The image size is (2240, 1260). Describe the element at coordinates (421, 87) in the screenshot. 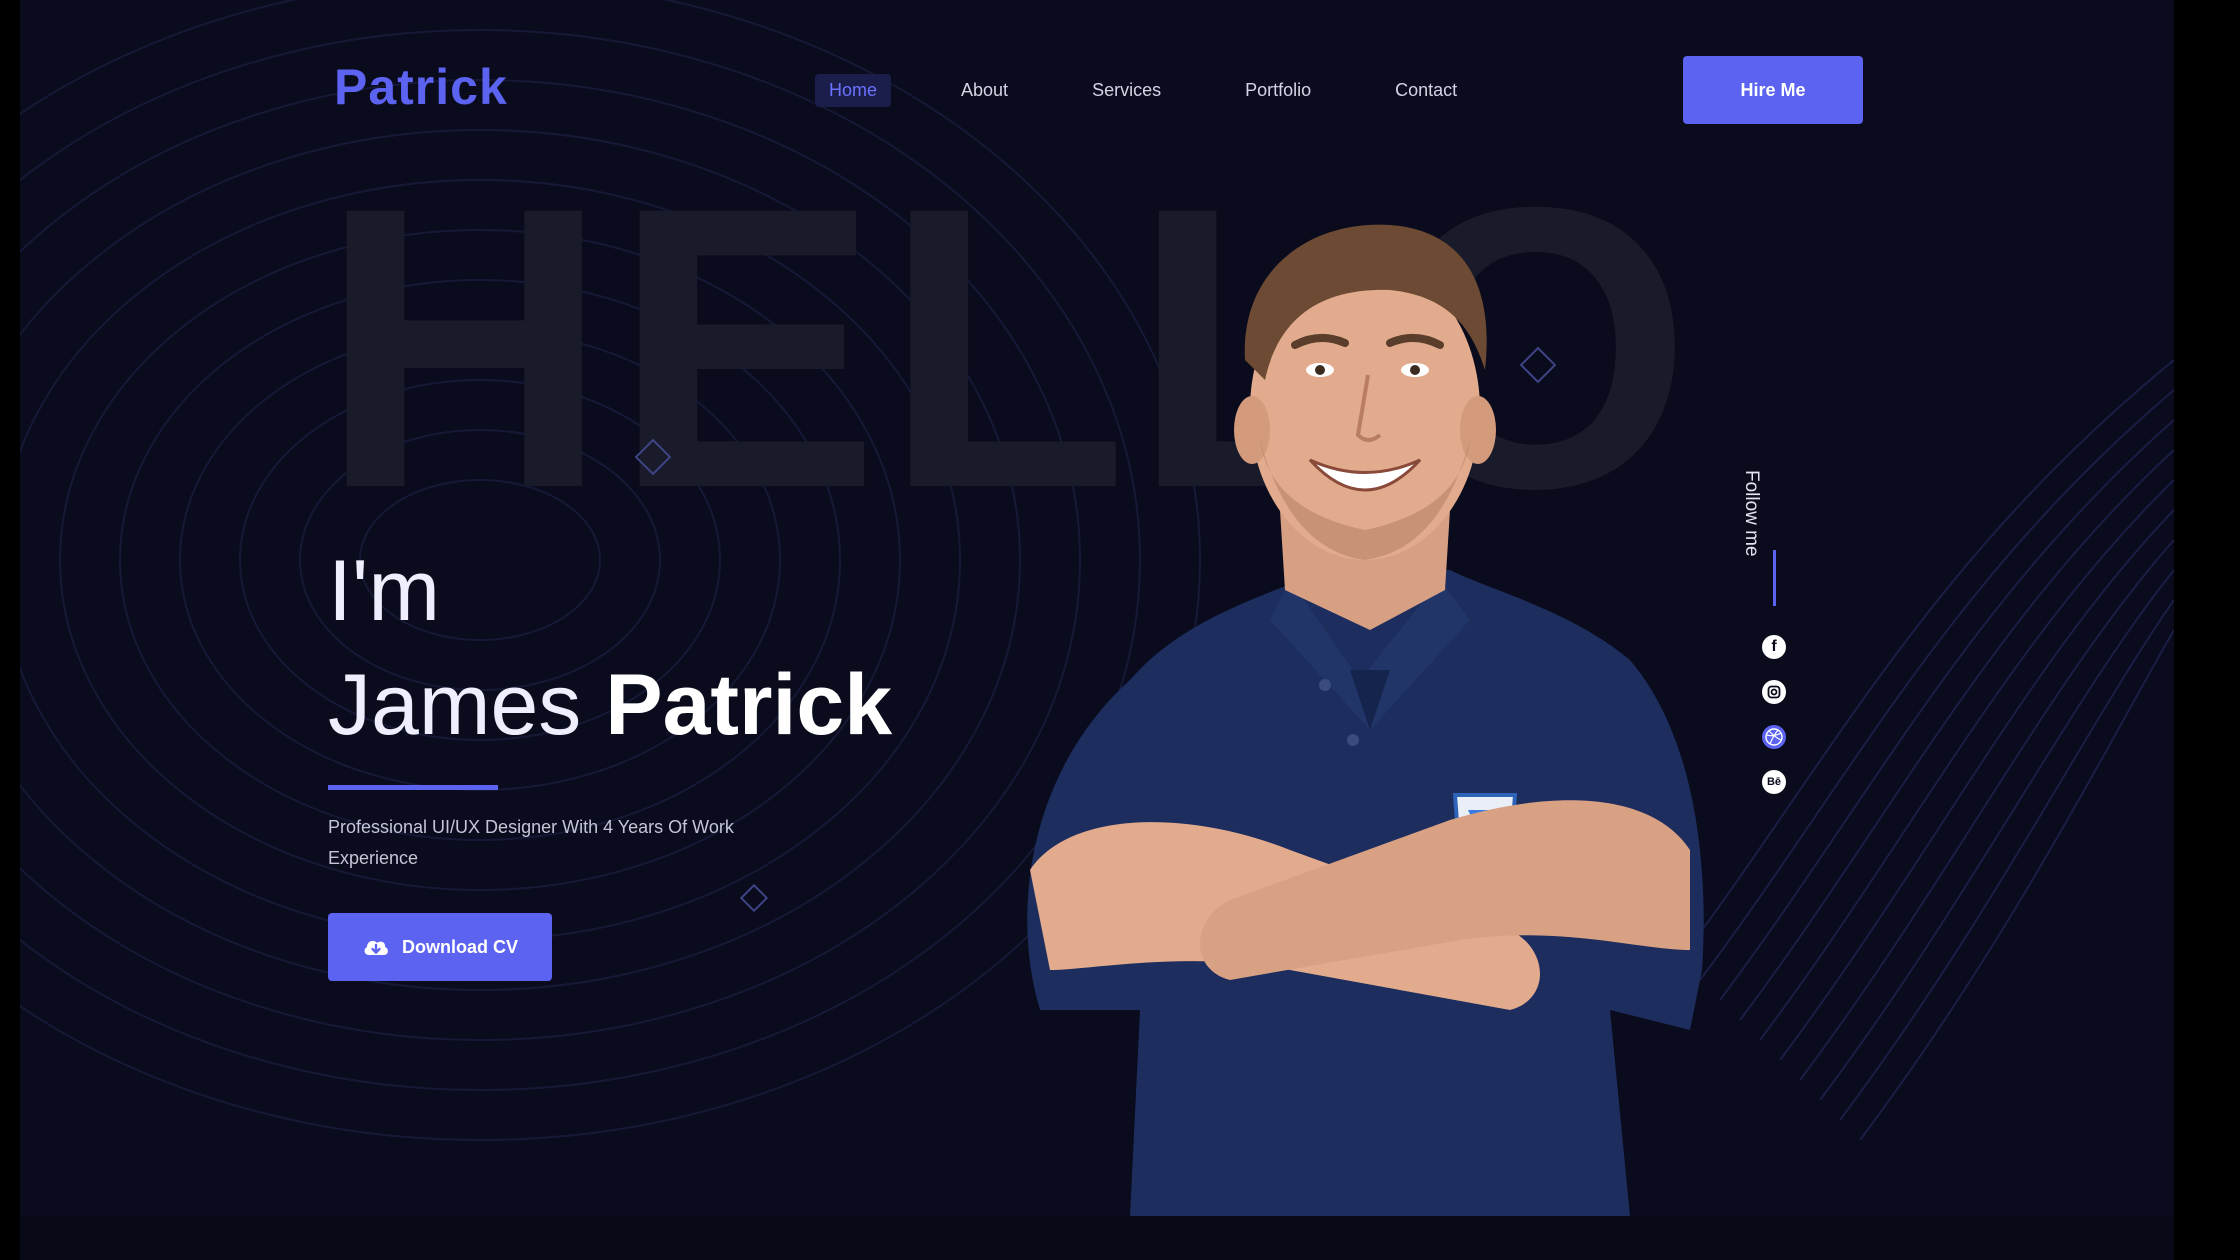

I see `logo: Patrick` at that location.